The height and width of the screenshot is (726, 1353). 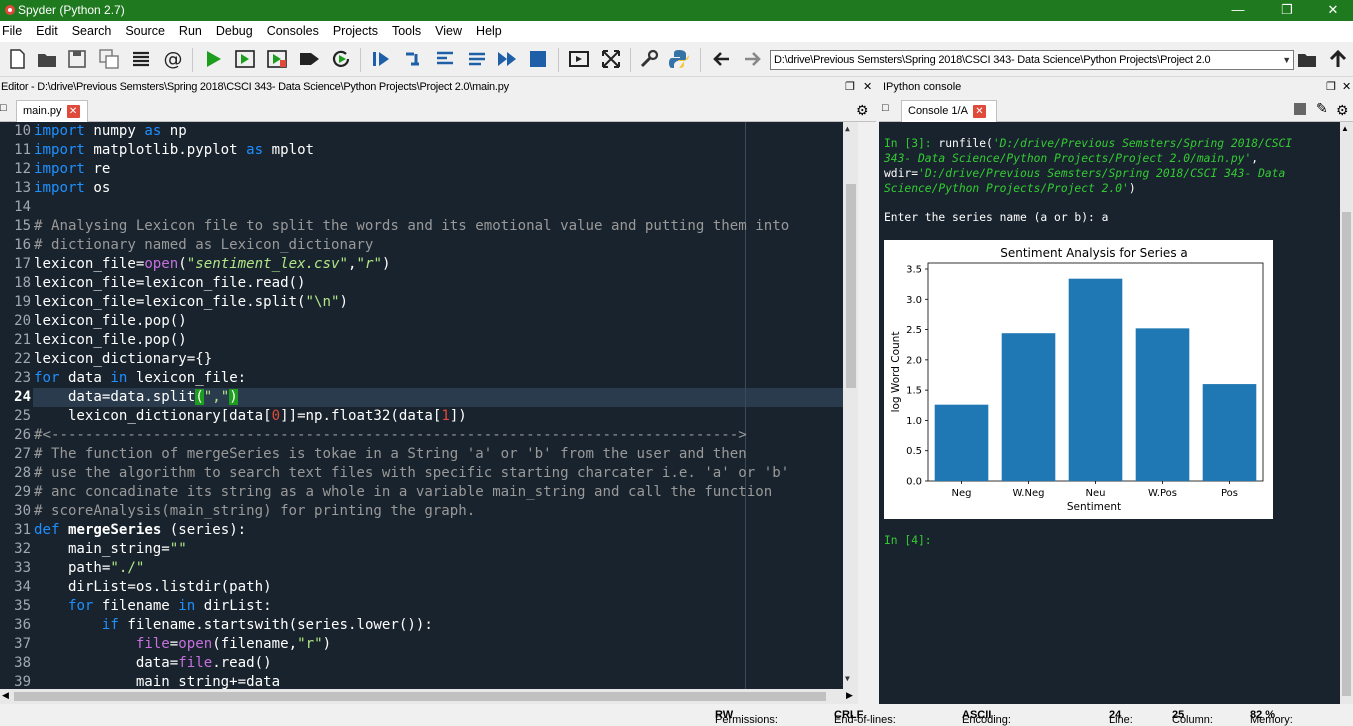 What do you see at coordinates (14, 29) in the screenshot?
I see `menu-file: File` at bounding box center [14, 29].